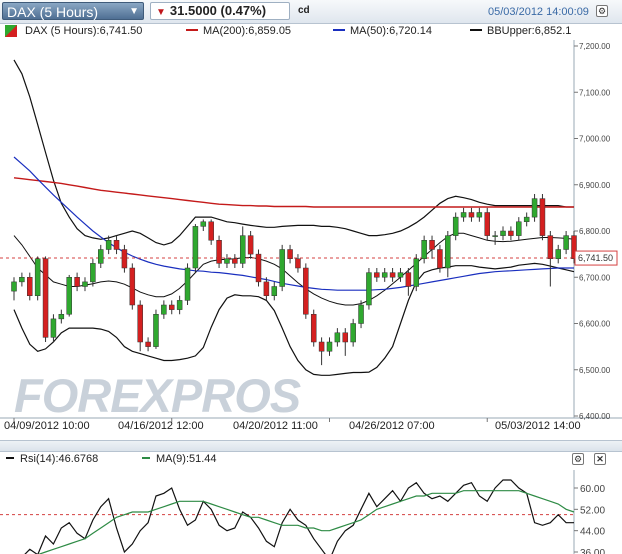 Image resolution: width=622 pixels, height=554 pixels. What do you see at coordinates (161, 12) in the screenshot?
I see `down-arrow-icon: ▼` at bounding box center [161, 12].